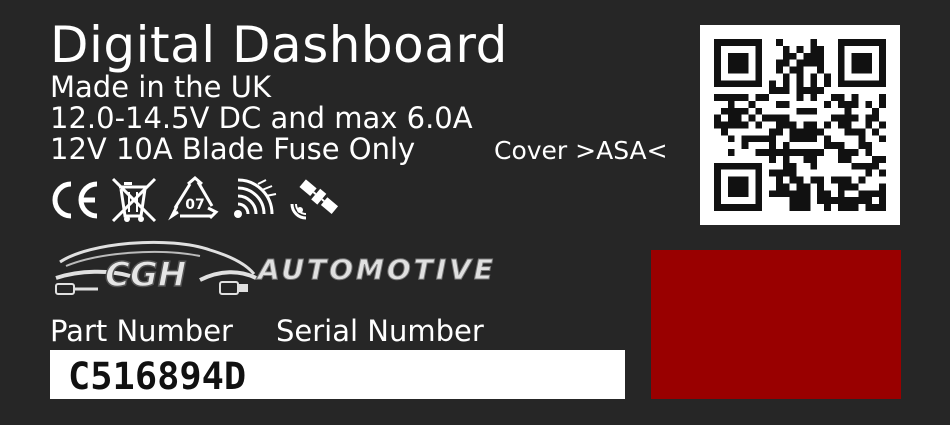 Image resolution: width=950 pixels, height=425 pixels. I want to click on cover-material-text: Cover >ASA<, so click(581, 150).